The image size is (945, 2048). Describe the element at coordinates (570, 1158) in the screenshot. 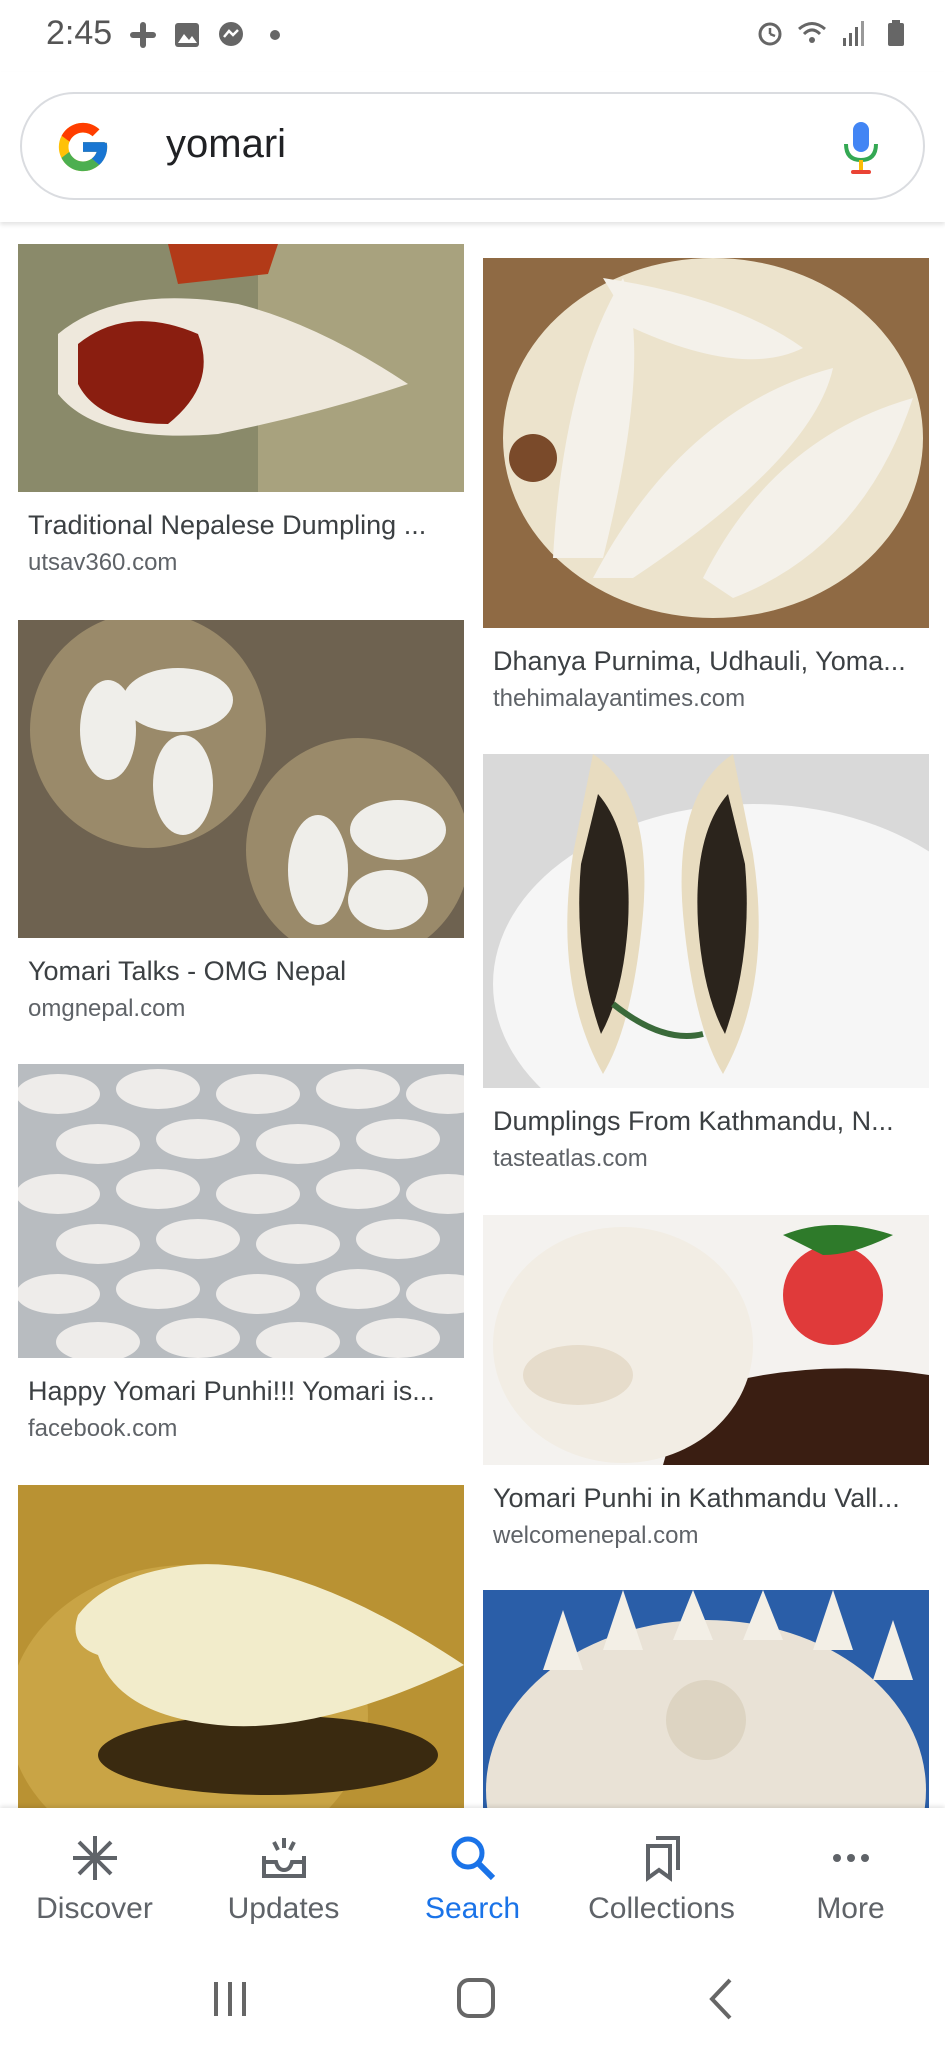

I see `result-source: tasteatlas.com` at that location.